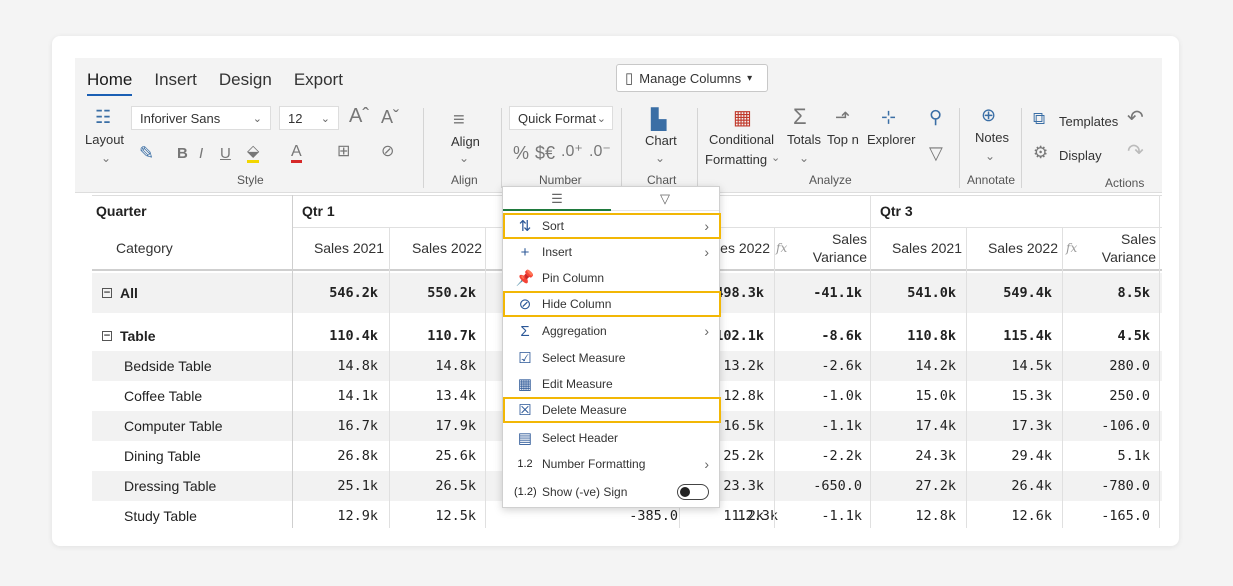 This screenshot has height=586, width=1233. Describe the element at coordinates (1009, 456) in the screenshot. I see `value-cell: 29.4k` at that location.